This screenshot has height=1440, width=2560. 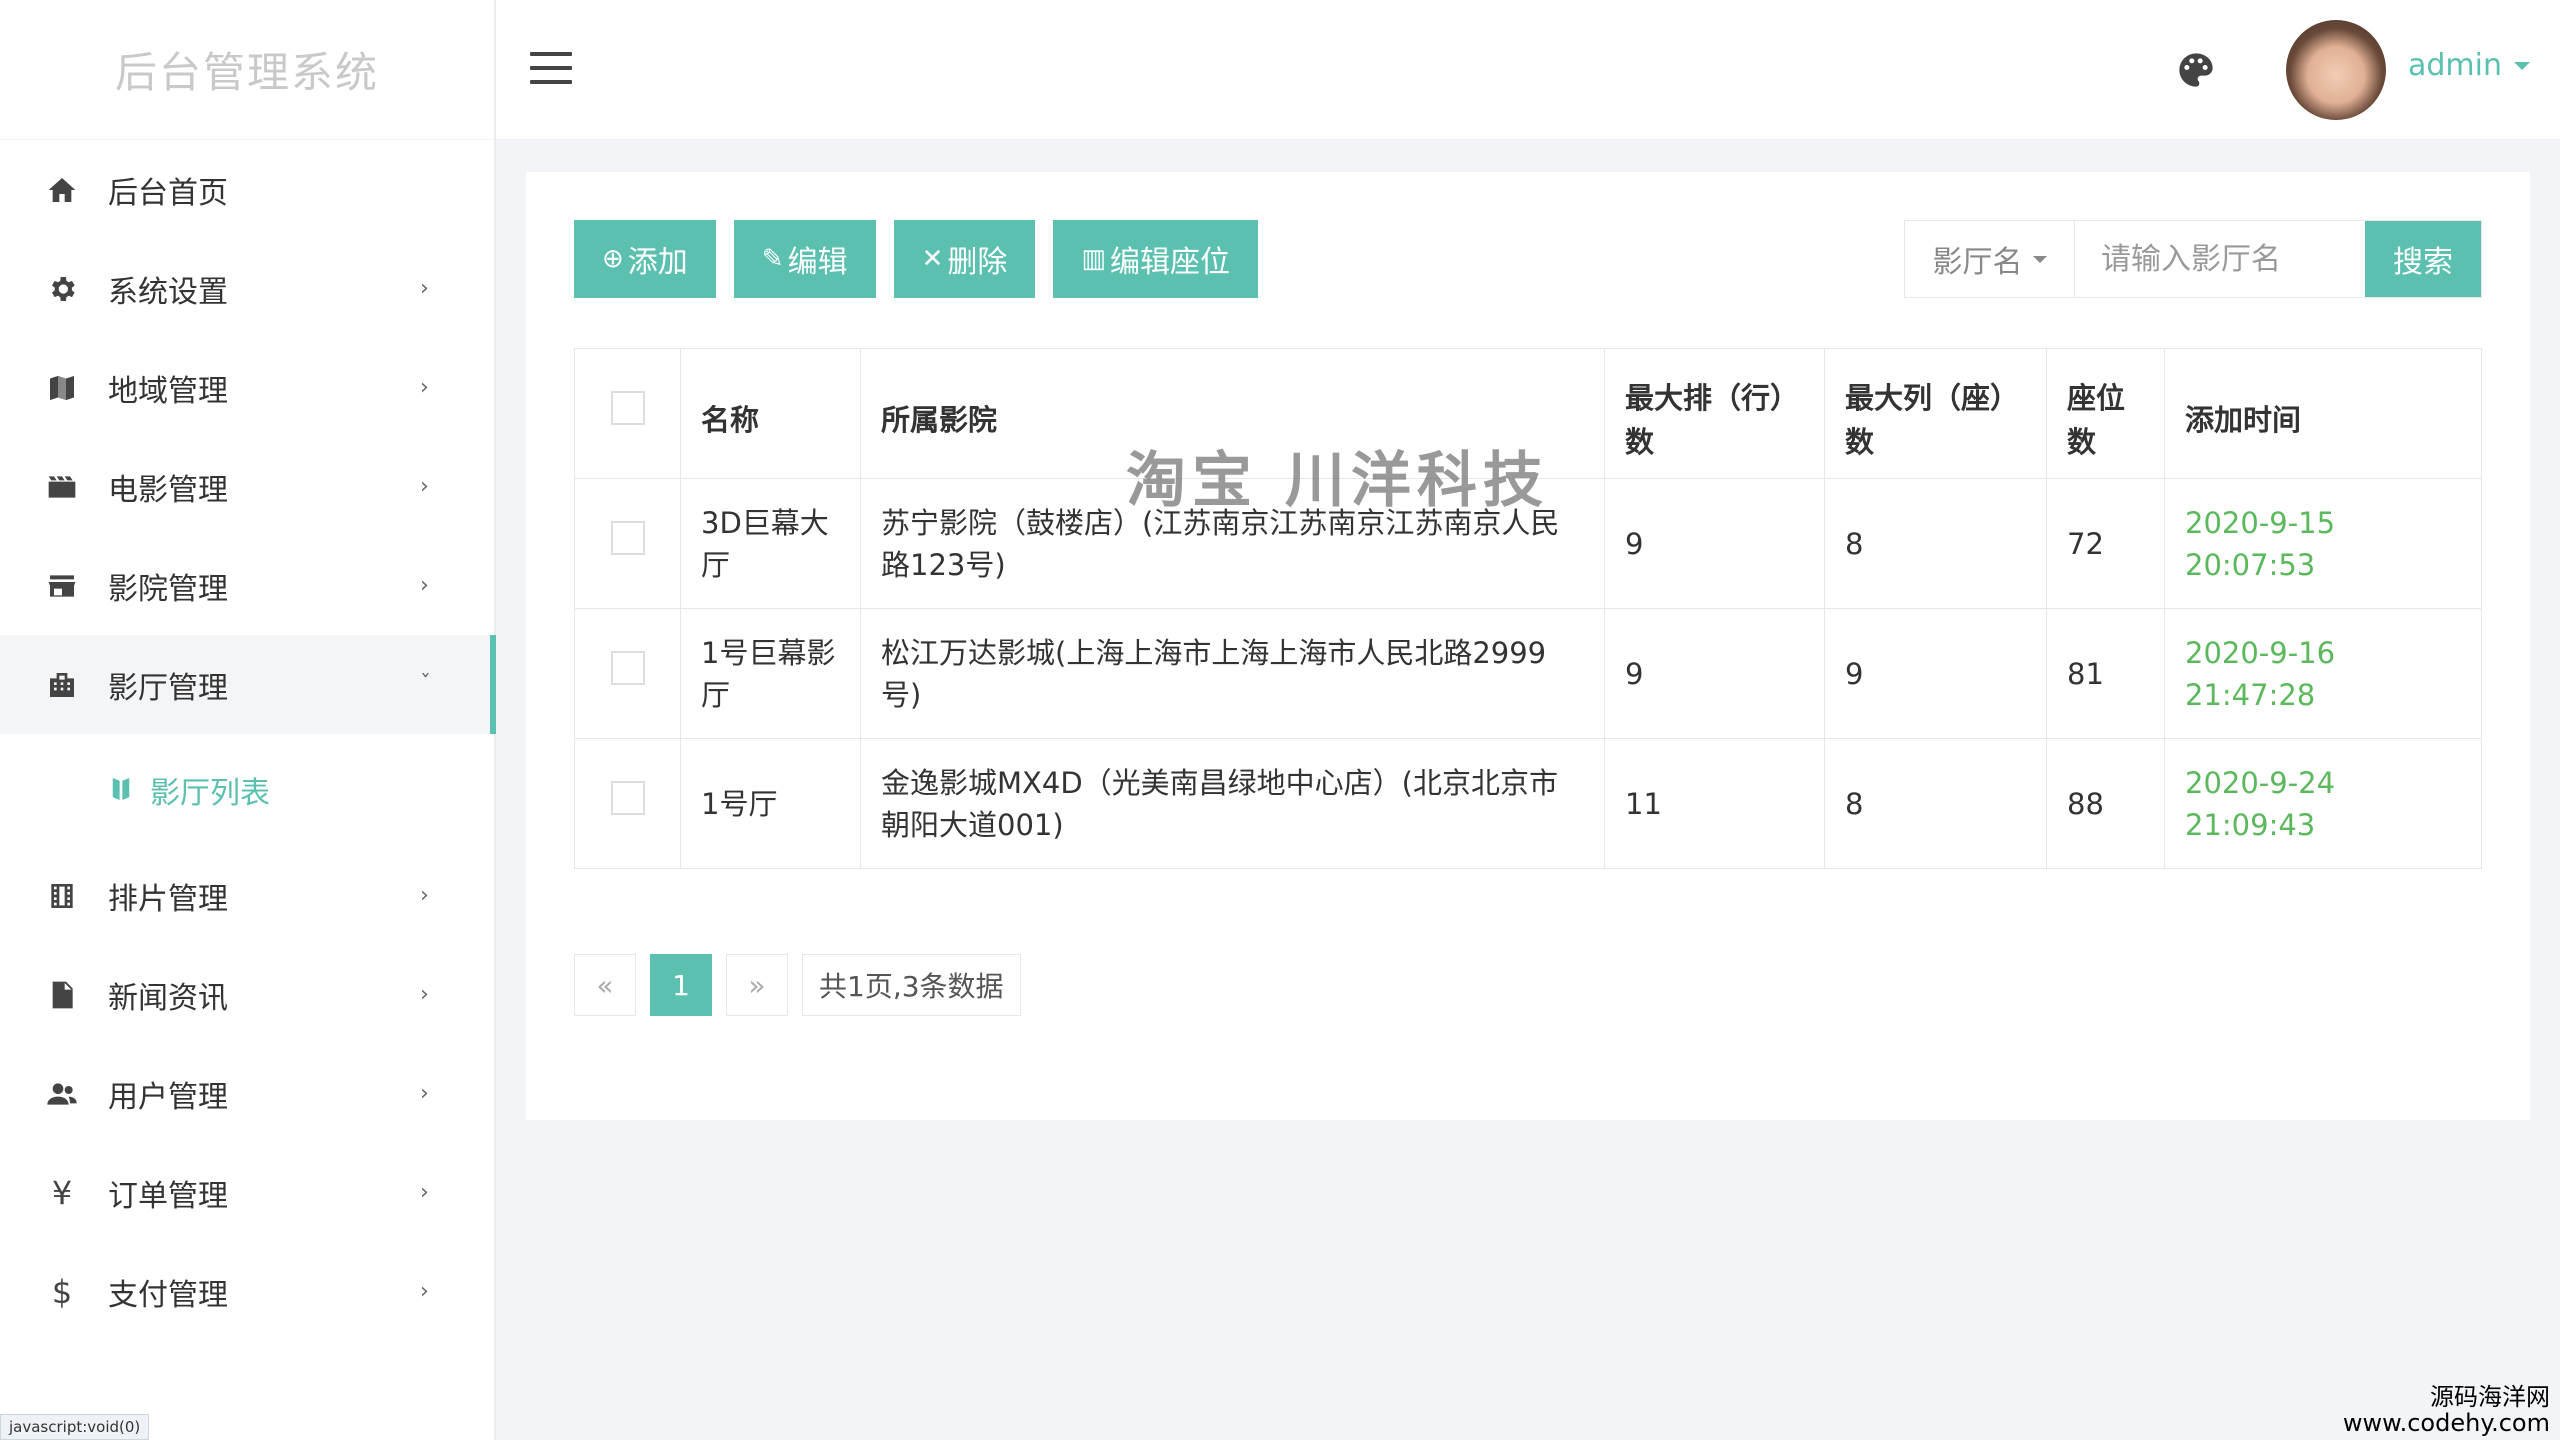 I want to click on sidebar-item-label: 新闻资讯, so click(x=168, y=998).